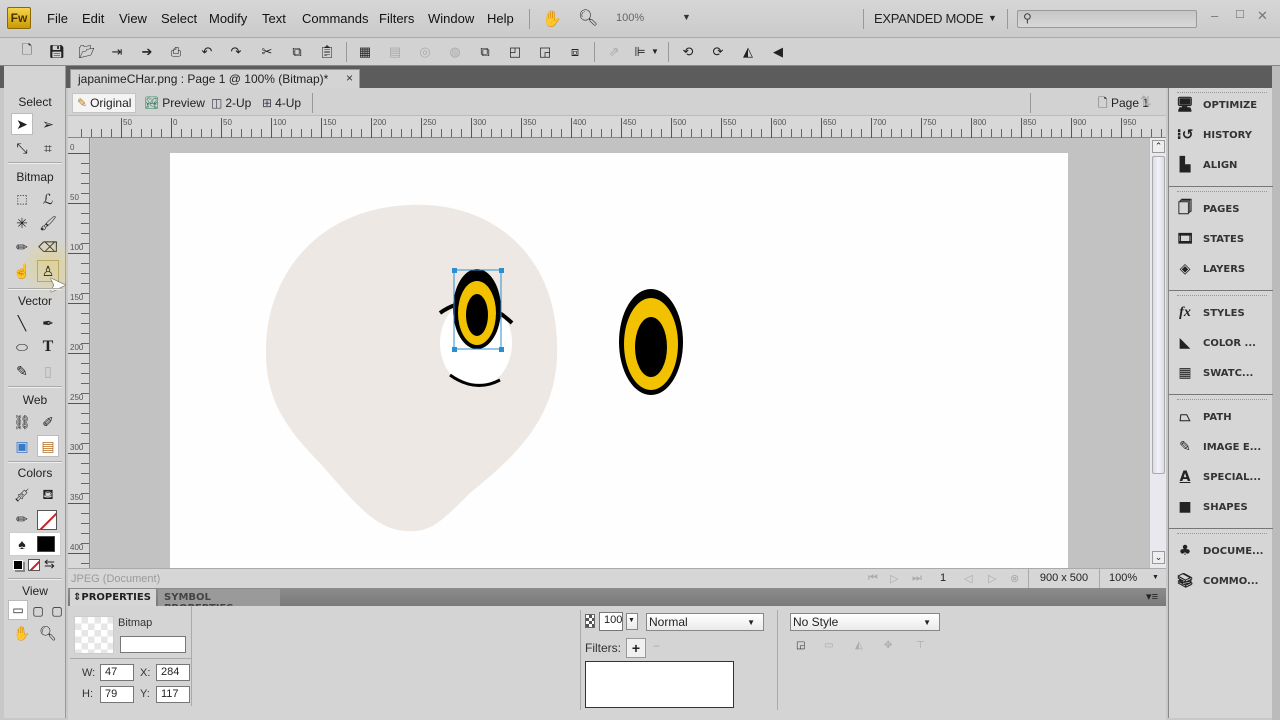  What do you see at coordinates (500, 18) in the screenshot?
I see `menu-help: Help` at bounding box center [500, 18].